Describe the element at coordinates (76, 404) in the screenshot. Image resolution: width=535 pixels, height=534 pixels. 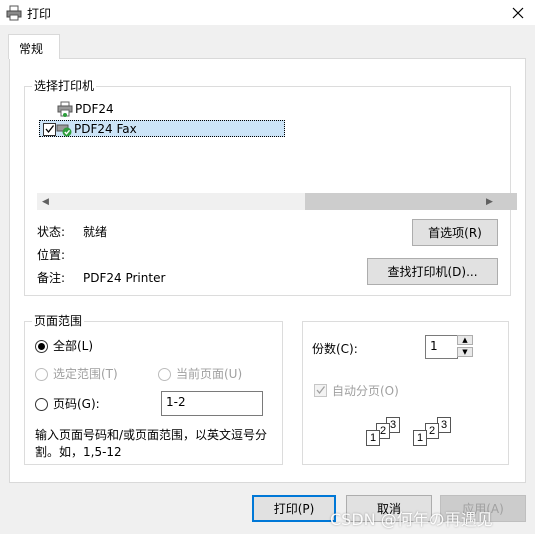
I see `radio-pages-label: 页码(G):` at that location.